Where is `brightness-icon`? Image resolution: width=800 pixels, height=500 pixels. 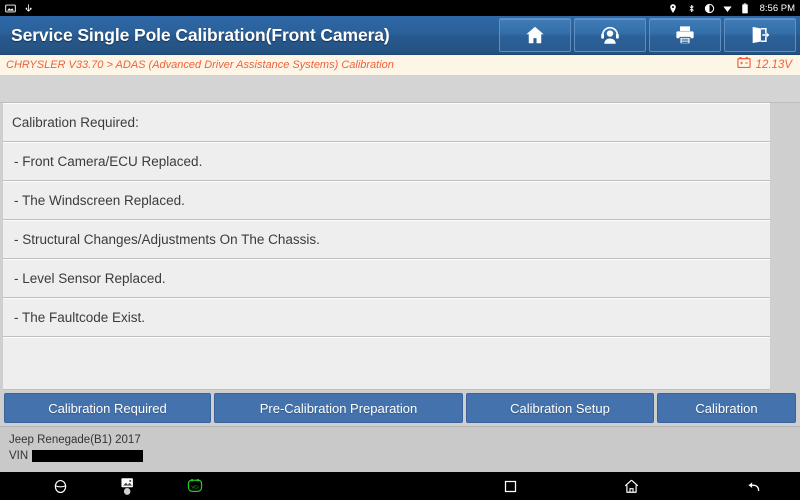
brightness-icon is located at coordinates (709, 8).